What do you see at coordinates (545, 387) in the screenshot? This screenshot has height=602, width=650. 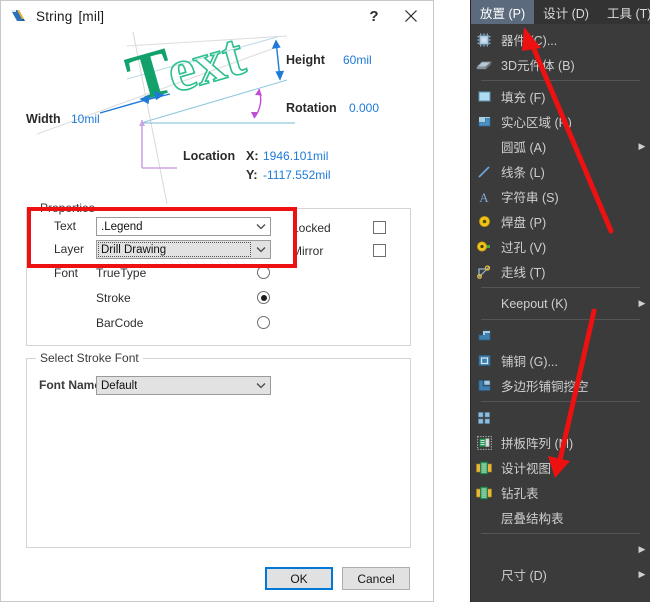 I see `menu-item-polygon-slice-label: 多边形铺铜挖空` at bounding box center [545, 387].